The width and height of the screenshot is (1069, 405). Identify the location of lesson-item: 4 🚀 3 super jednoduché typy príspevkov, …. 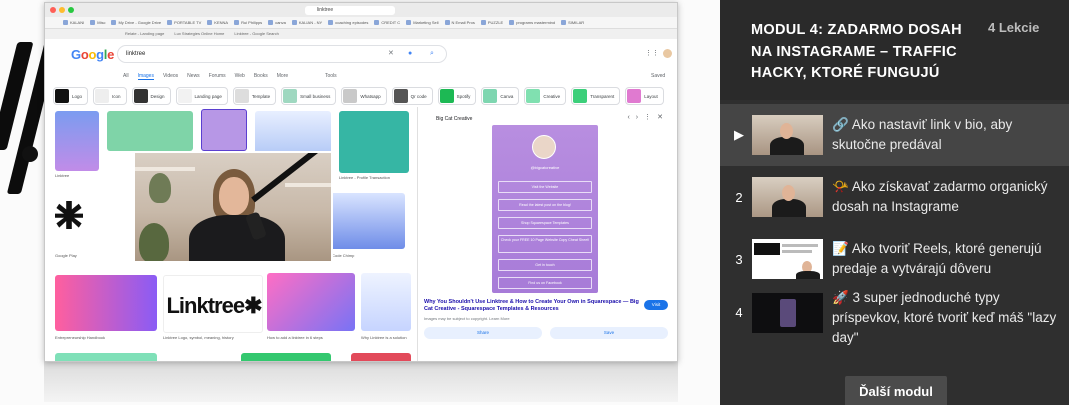
(894, 331).